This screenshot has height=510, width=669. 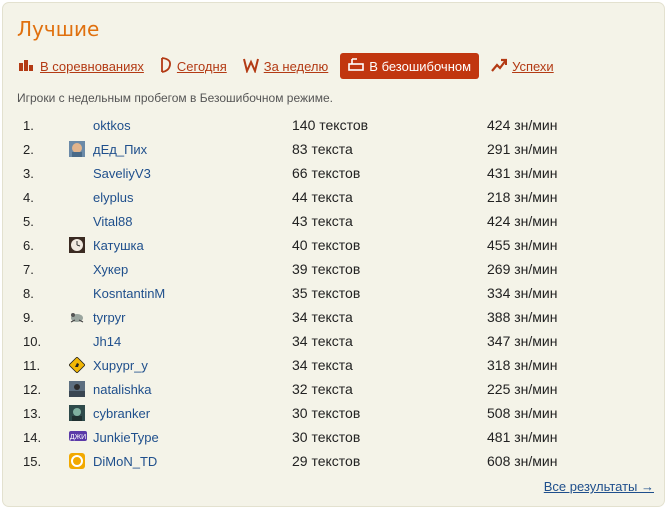 I want to click on typing-speed: 508 зн/мин, so click(x=522, y=413).